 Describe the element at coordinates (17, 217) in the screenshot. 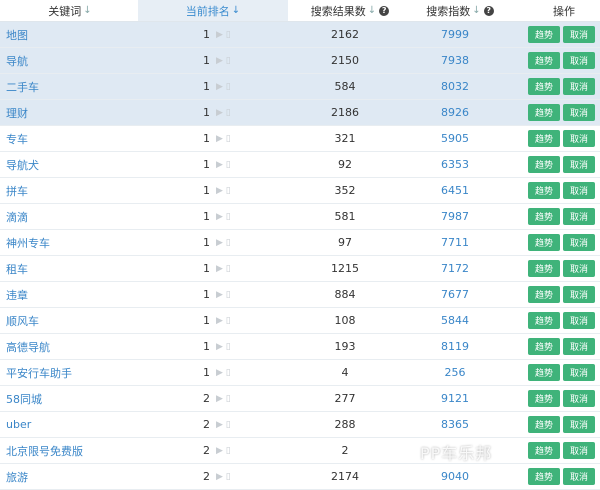

I see `keyword-link: 滴滴` at that location.